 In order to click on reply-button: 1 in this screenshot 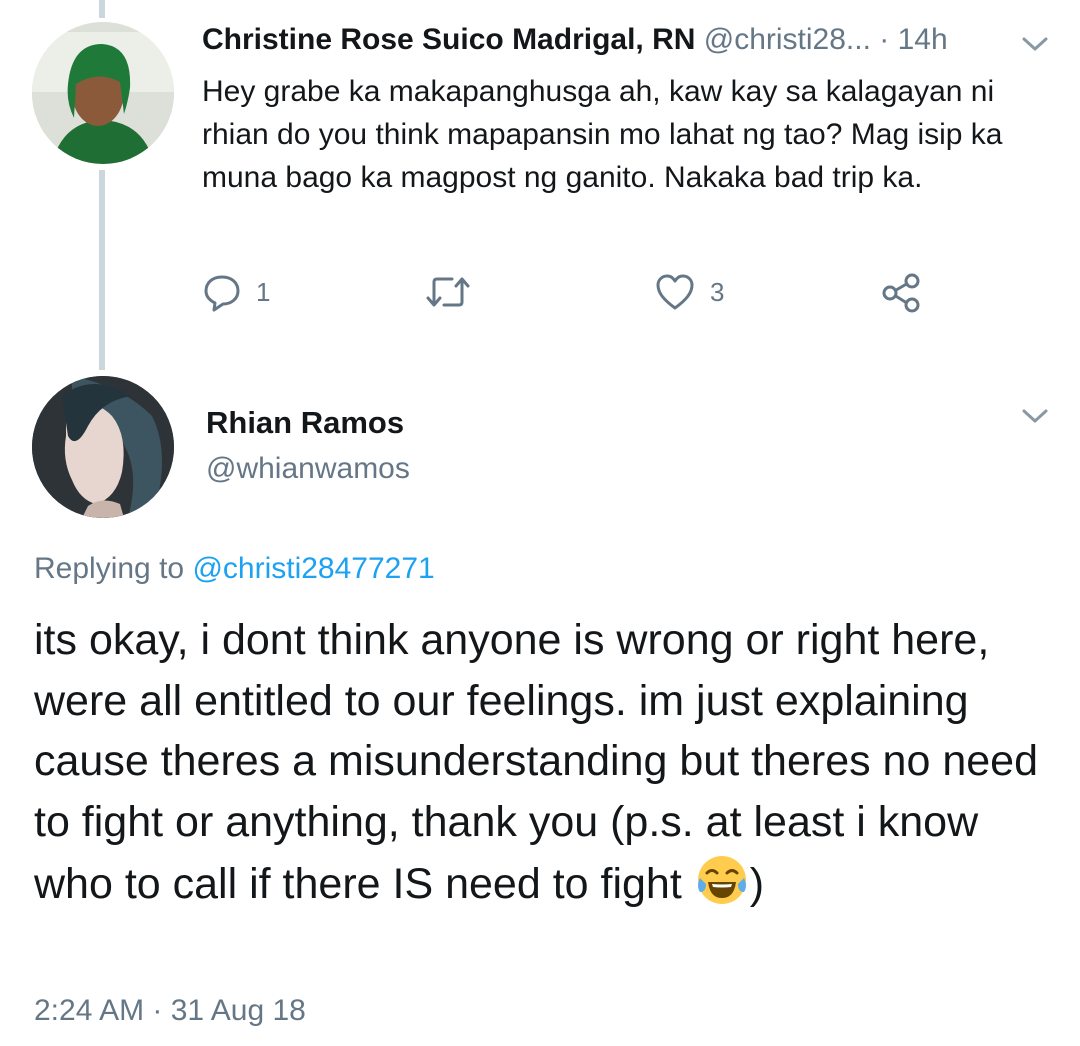, I will do `click(236, 292)`.